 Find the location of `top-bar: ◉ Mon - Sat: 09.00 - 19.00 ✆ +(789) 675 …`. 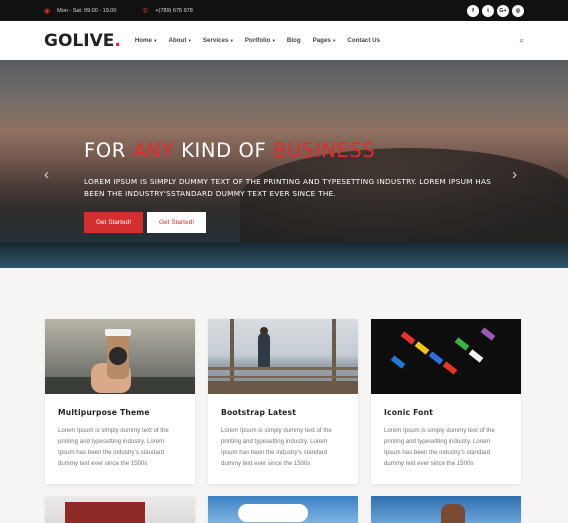

top-bar: ◉ Mon - Sat: 09.00 - 19.00 ✆ +(789) 675 … is located at coordinates (284, 10).